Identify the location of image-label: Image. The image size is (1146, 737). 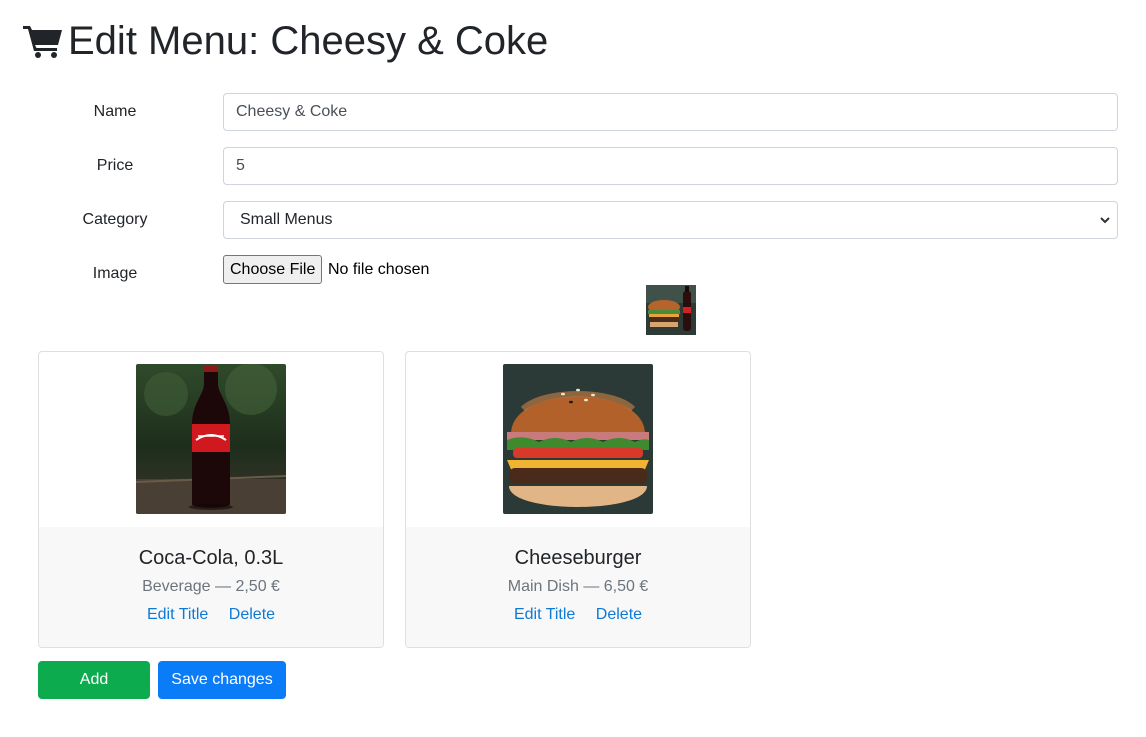
(115, 273).